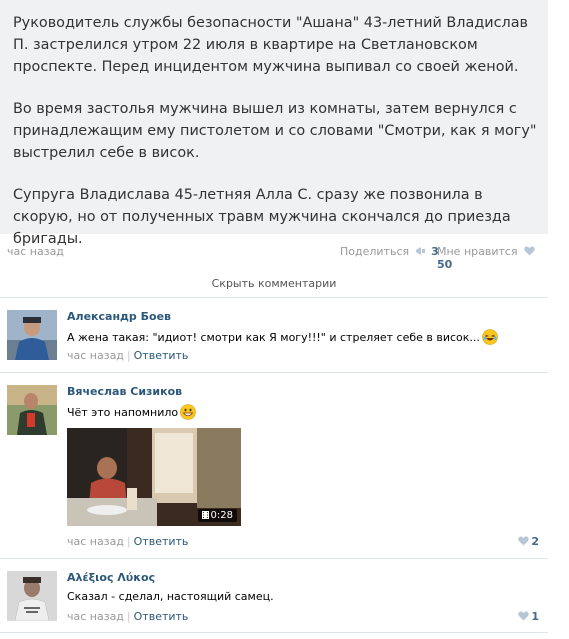 The width and height of the screenshot is (569, 639). What do you see at coordinates (535, 616) in the screenshot?
I see `comment-like-count: 1` at bounding box center [535, 616].